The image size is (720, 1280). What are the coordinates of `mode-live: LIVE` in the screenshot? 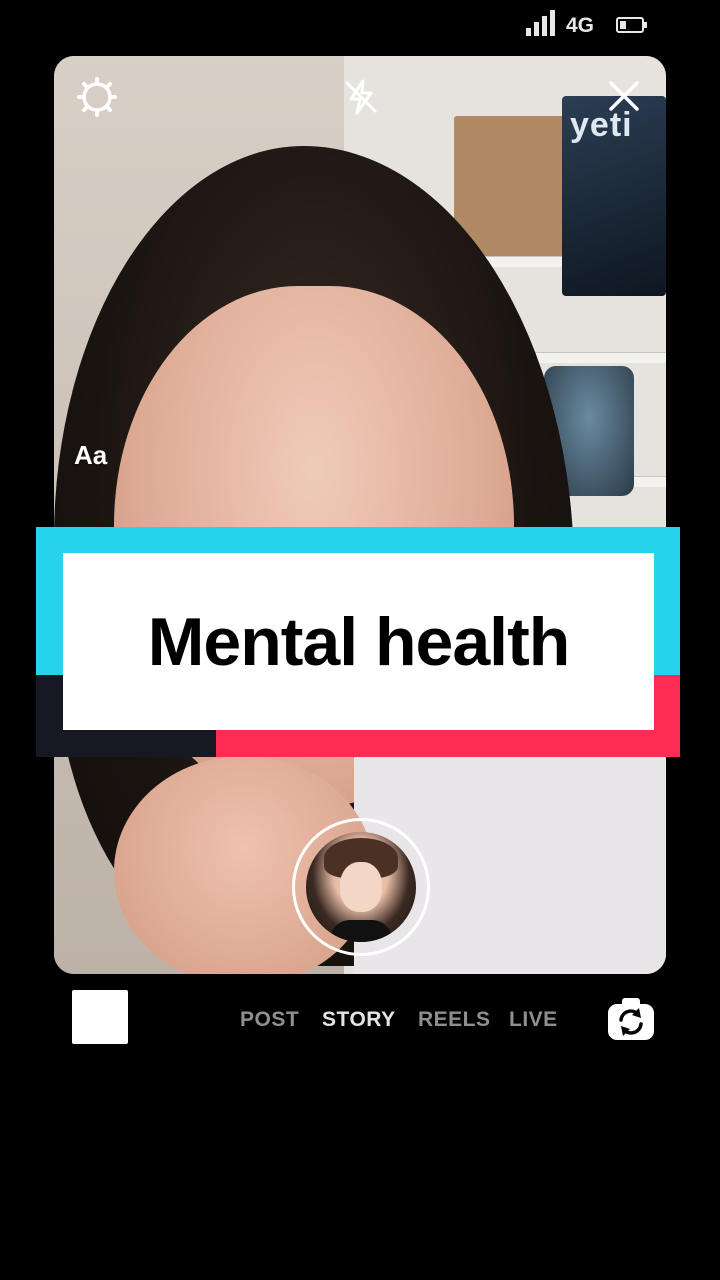 It's located at (533, 1020).